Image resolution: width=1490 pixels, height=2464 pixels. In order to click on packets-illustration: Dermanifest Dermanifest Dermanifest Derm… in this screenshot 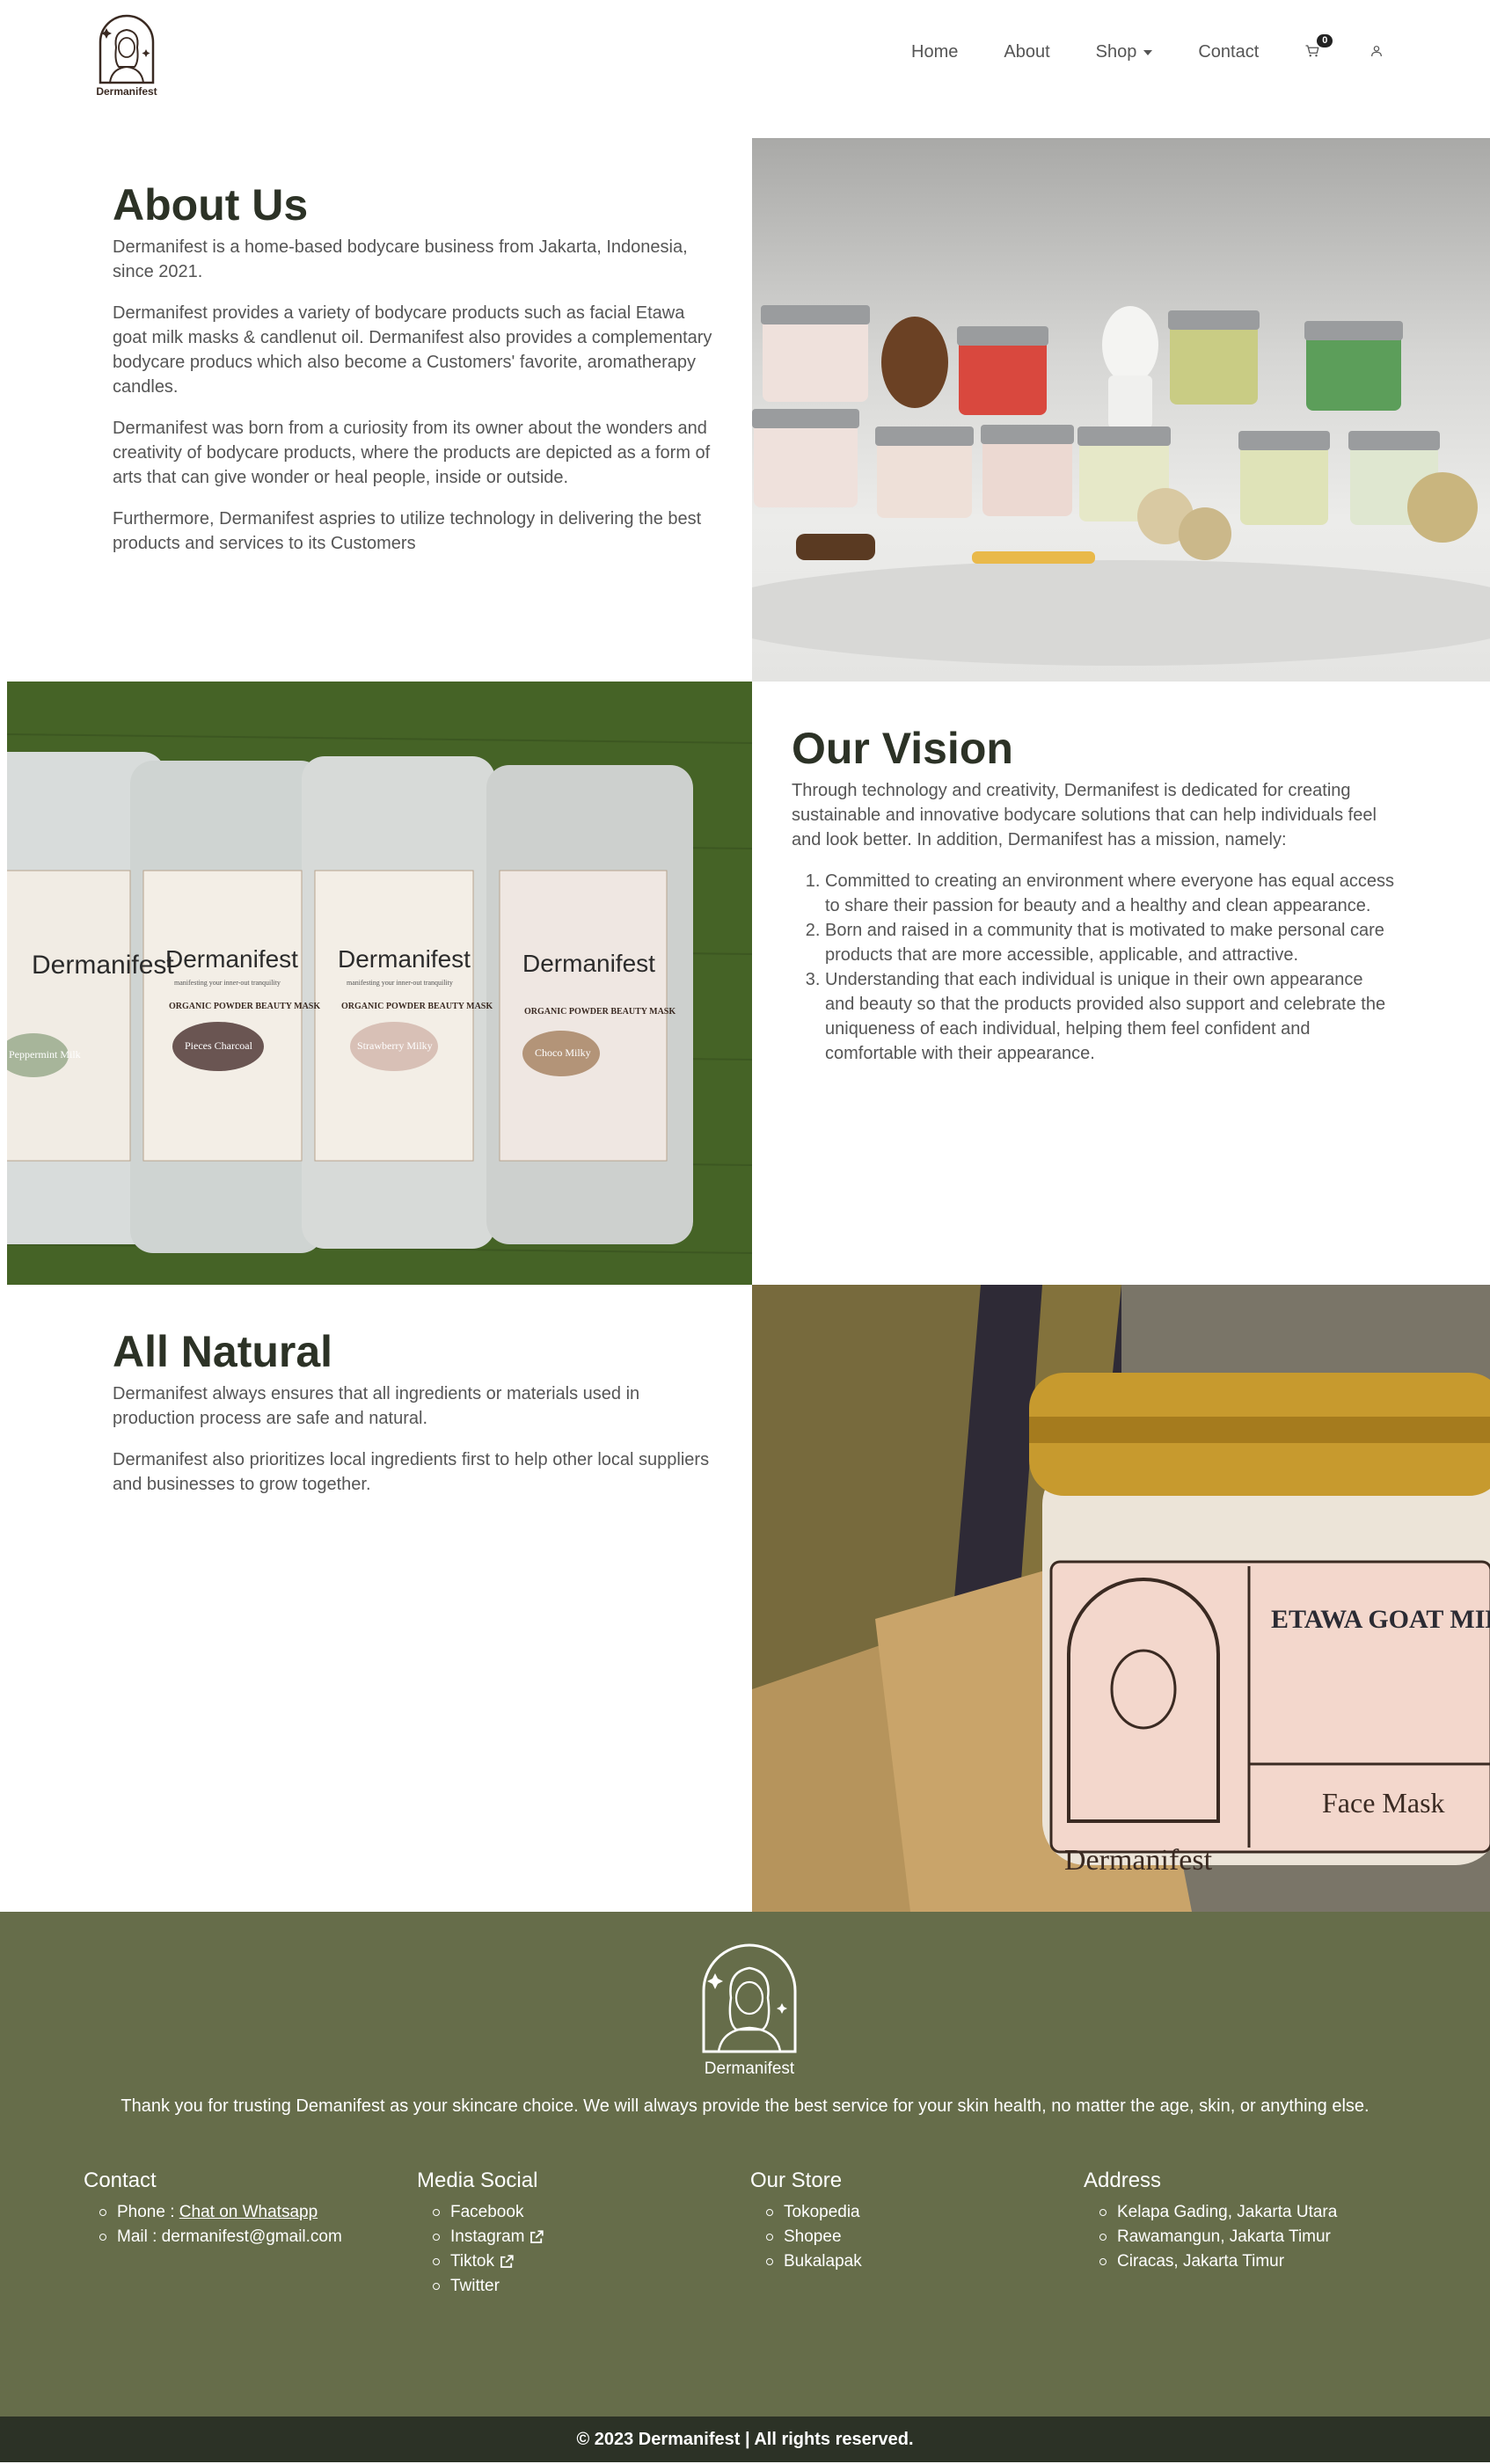, I will do `click(379, 983)`.